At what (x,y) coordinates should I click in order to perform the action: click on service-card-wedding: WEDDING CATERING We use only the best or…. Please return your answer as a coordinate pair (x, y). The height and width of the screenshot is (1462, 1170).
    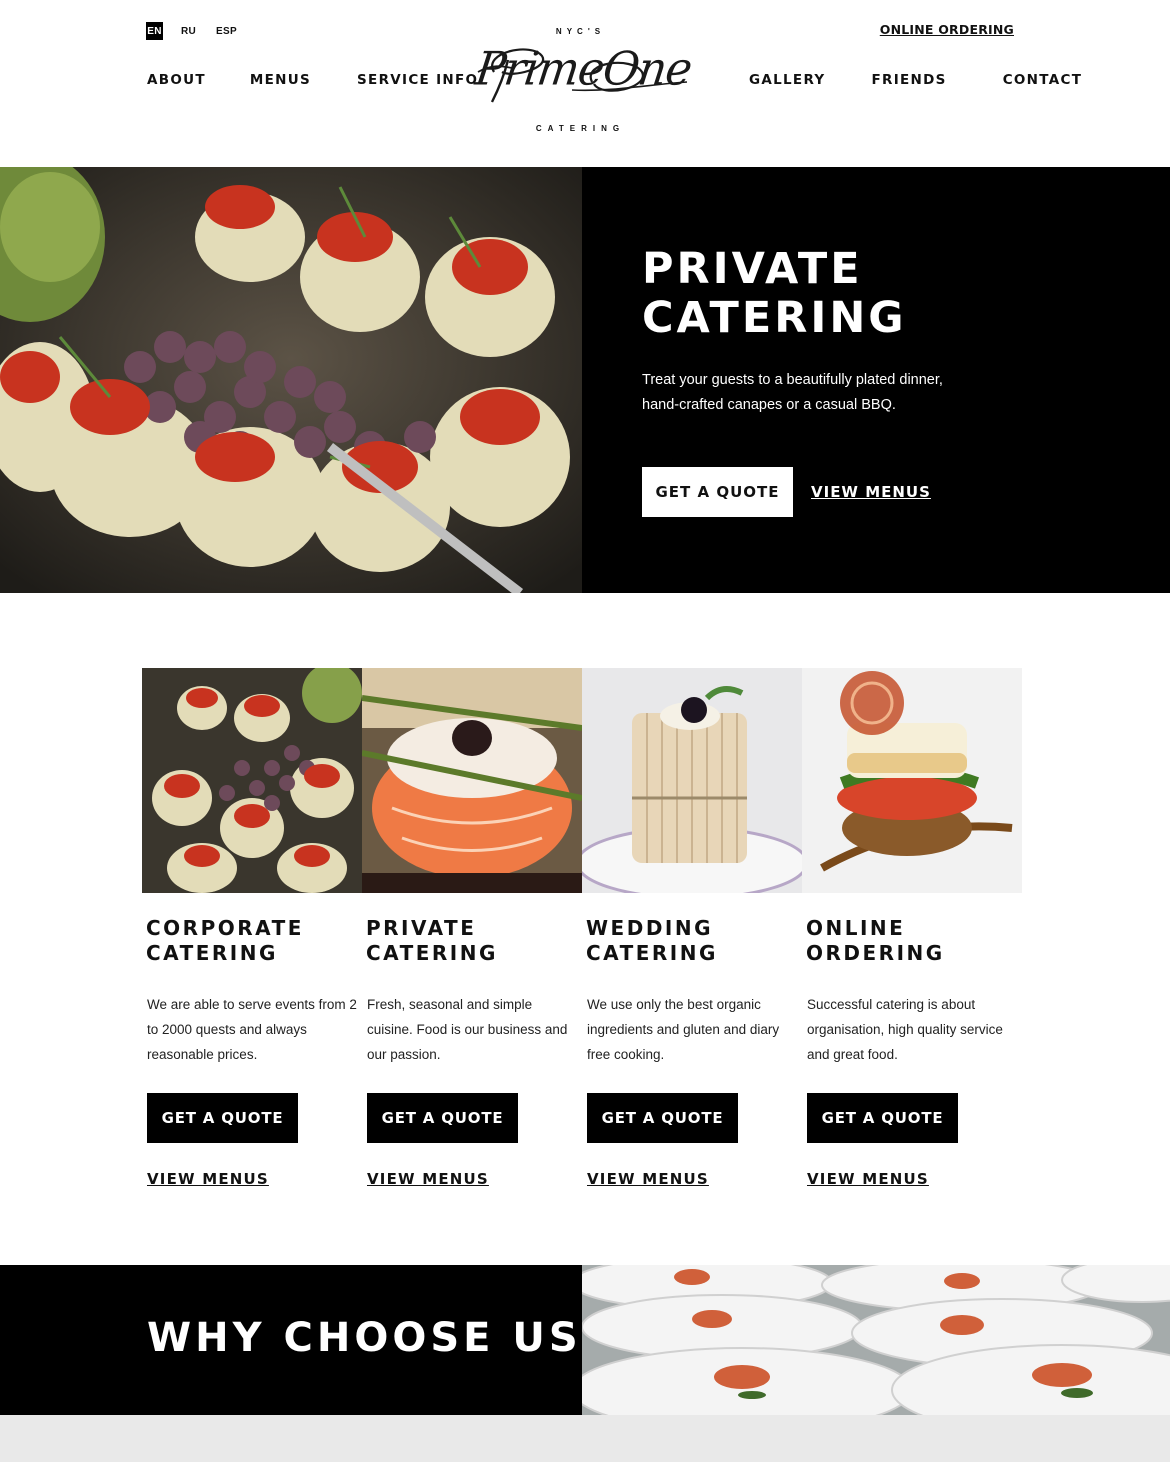
    Looking at the image, I should click on (692, 933).